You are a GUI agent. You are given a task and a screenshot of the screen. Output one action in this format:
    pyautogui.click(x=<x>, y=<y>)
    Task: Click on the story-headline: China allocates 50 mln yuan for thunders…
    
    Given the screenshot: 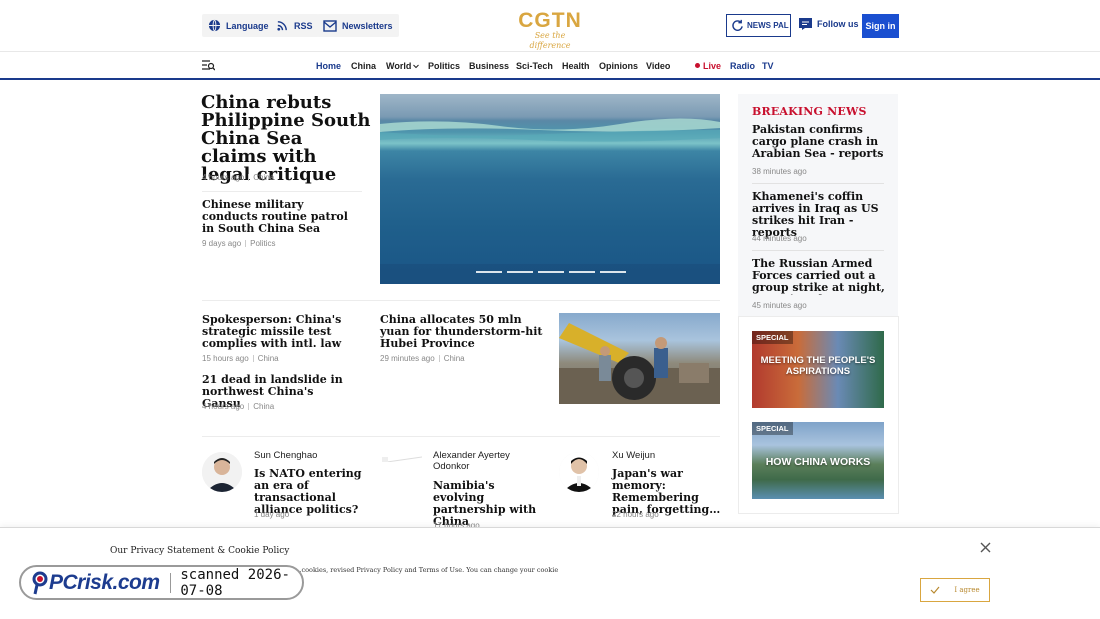 What is the action you would take?
    pyautogui.click(x=462, y=332)
    